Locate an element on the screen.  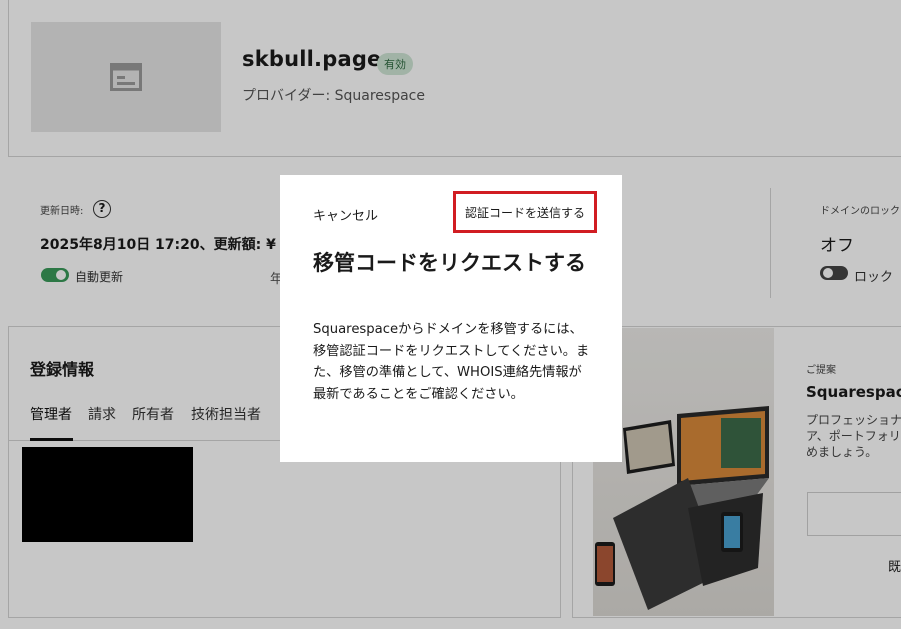
send-auth-code-button: 認証コードを送信する is located at coordinates (525, 212).